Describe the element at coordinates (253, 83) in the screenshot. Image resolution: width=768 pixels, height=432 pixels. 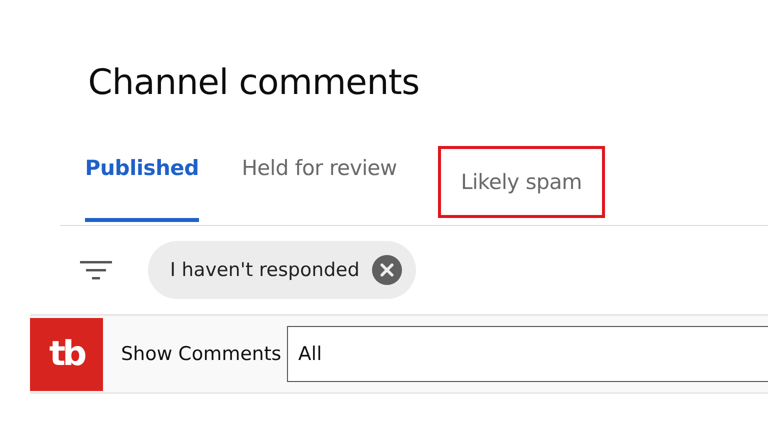
I see `page-title: Channel comments` at that location.